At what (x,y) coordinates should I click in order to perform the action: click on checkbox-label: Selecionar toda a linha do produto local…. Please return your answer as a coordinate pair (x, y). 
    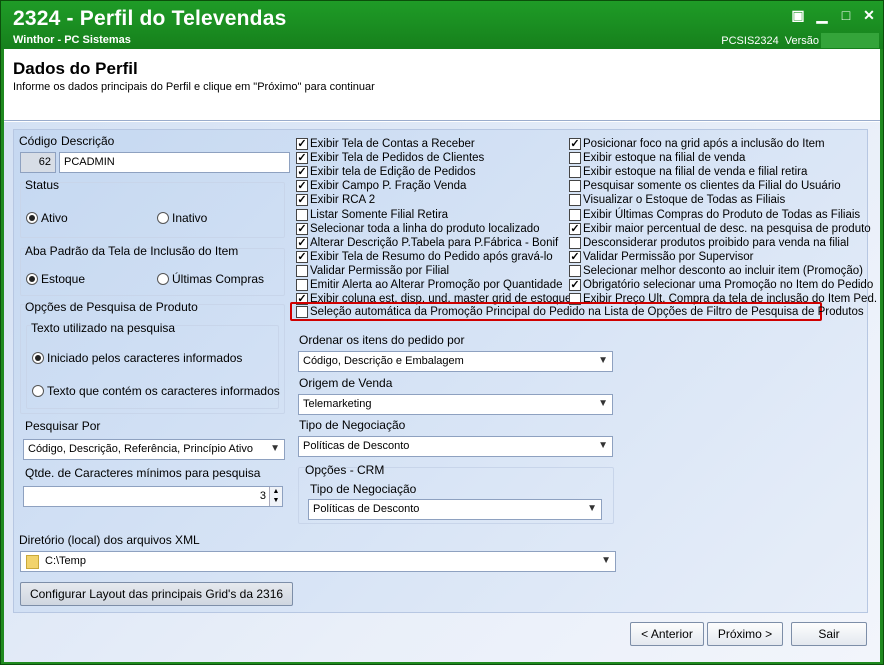
    Looking at the image, I should click on (425, 228).